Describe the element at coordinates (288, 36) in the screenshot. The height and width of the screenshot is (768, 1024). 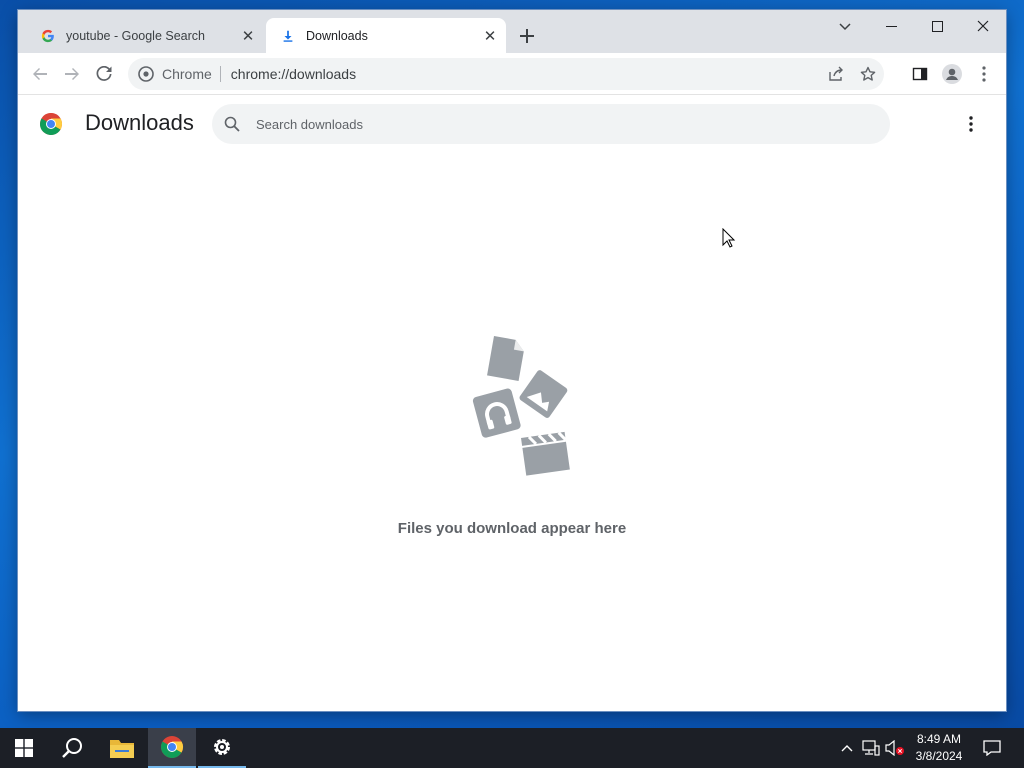
I see `download-icon` at that location.